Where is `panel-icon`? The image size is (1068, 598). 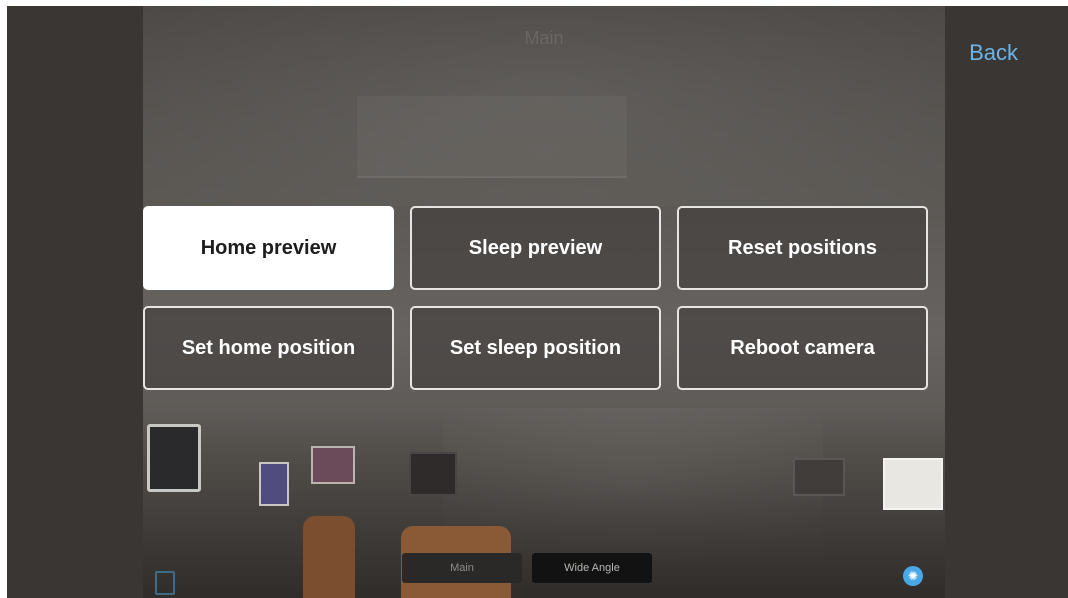
panel-icon is located at coordinates (165, 583).